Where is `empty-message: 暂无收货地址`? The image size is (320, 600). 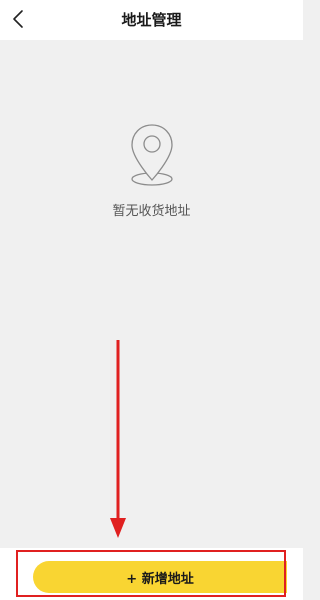 empty-message: 暂无收货地址 is located at coordinates (151, 211).